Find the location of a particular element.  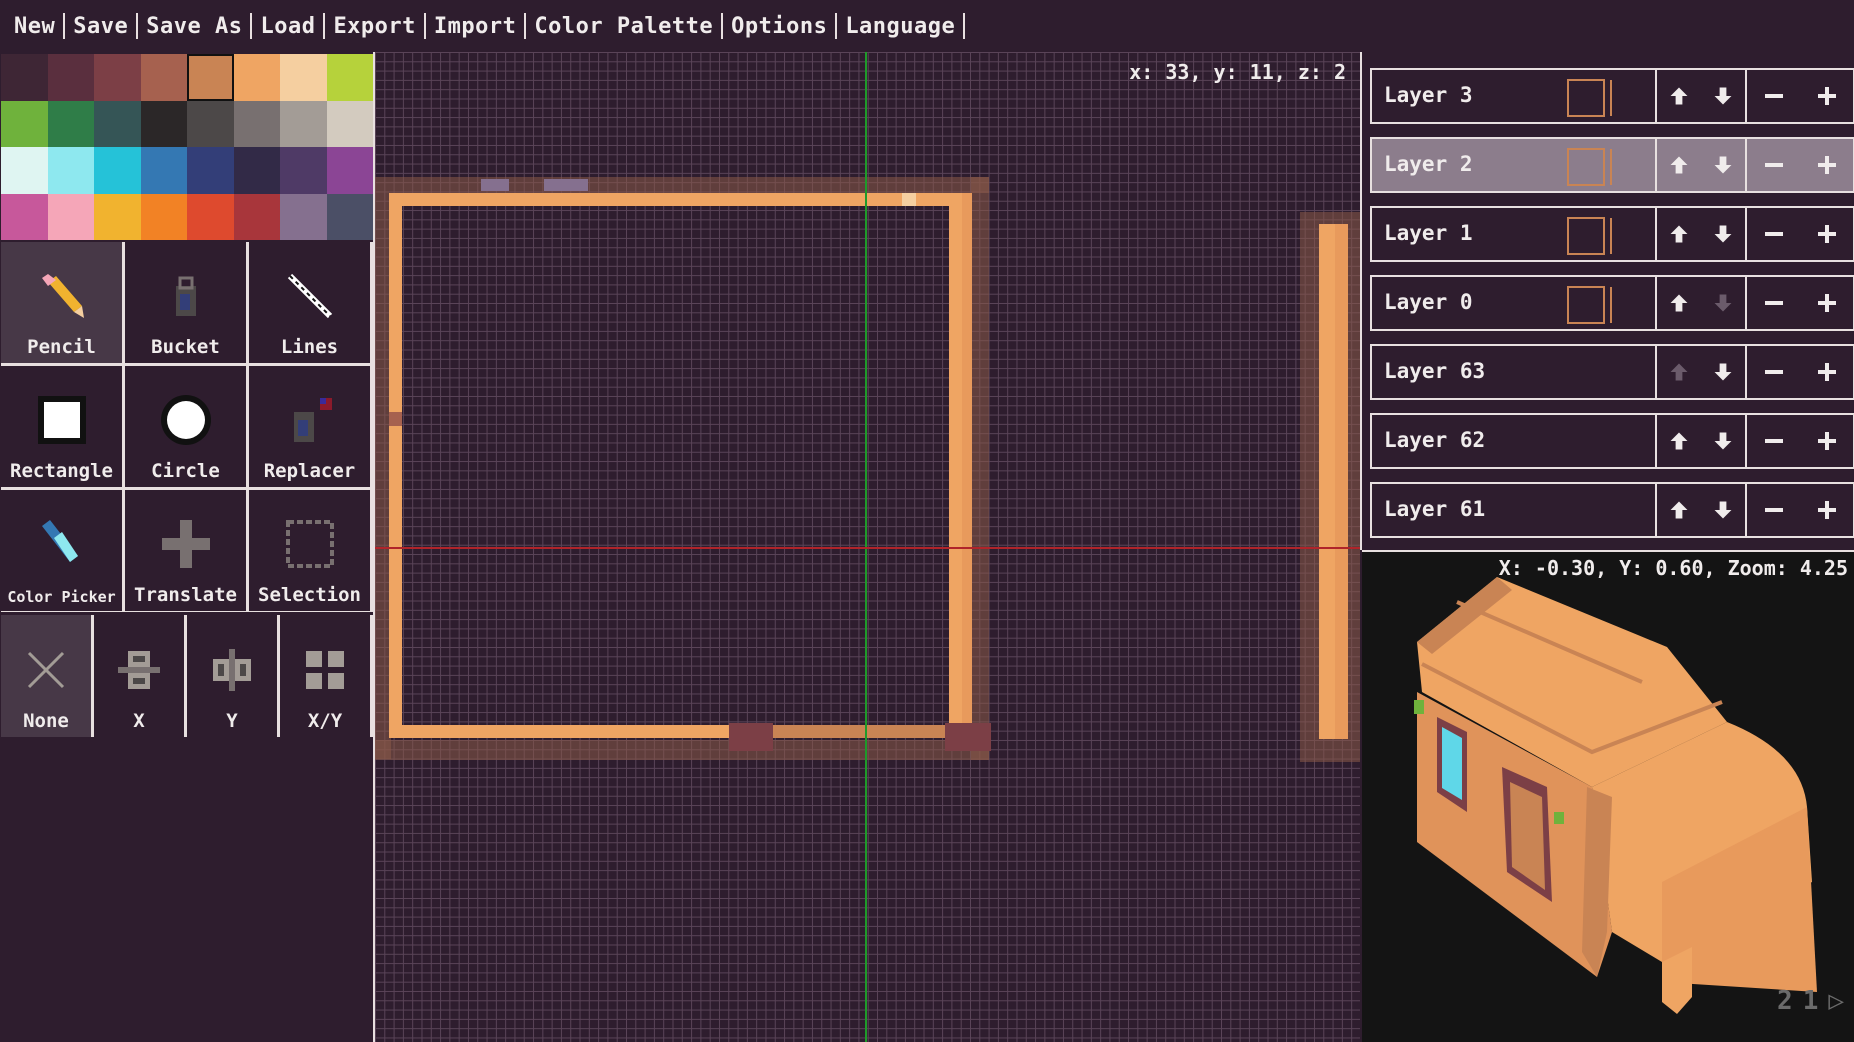

layer-row: Layer 61 is located at coordinates (1612, 510).